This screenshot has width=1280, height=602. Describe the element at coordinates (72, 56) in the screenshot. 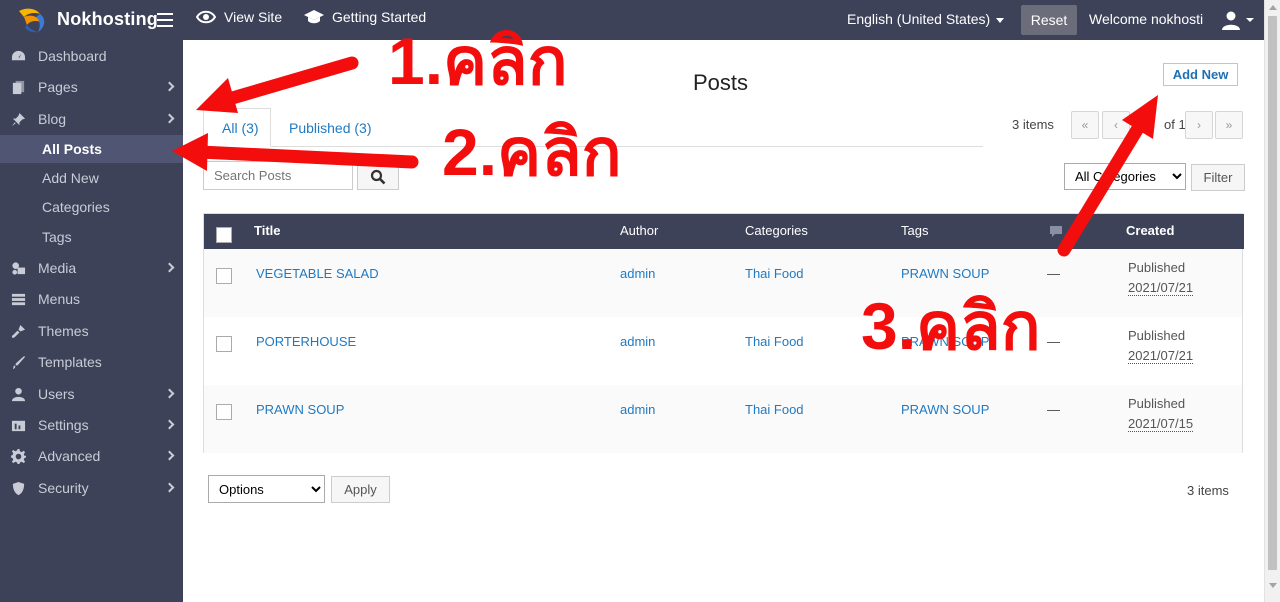

I see `sidebar-item-label: Dashboard` at that location.